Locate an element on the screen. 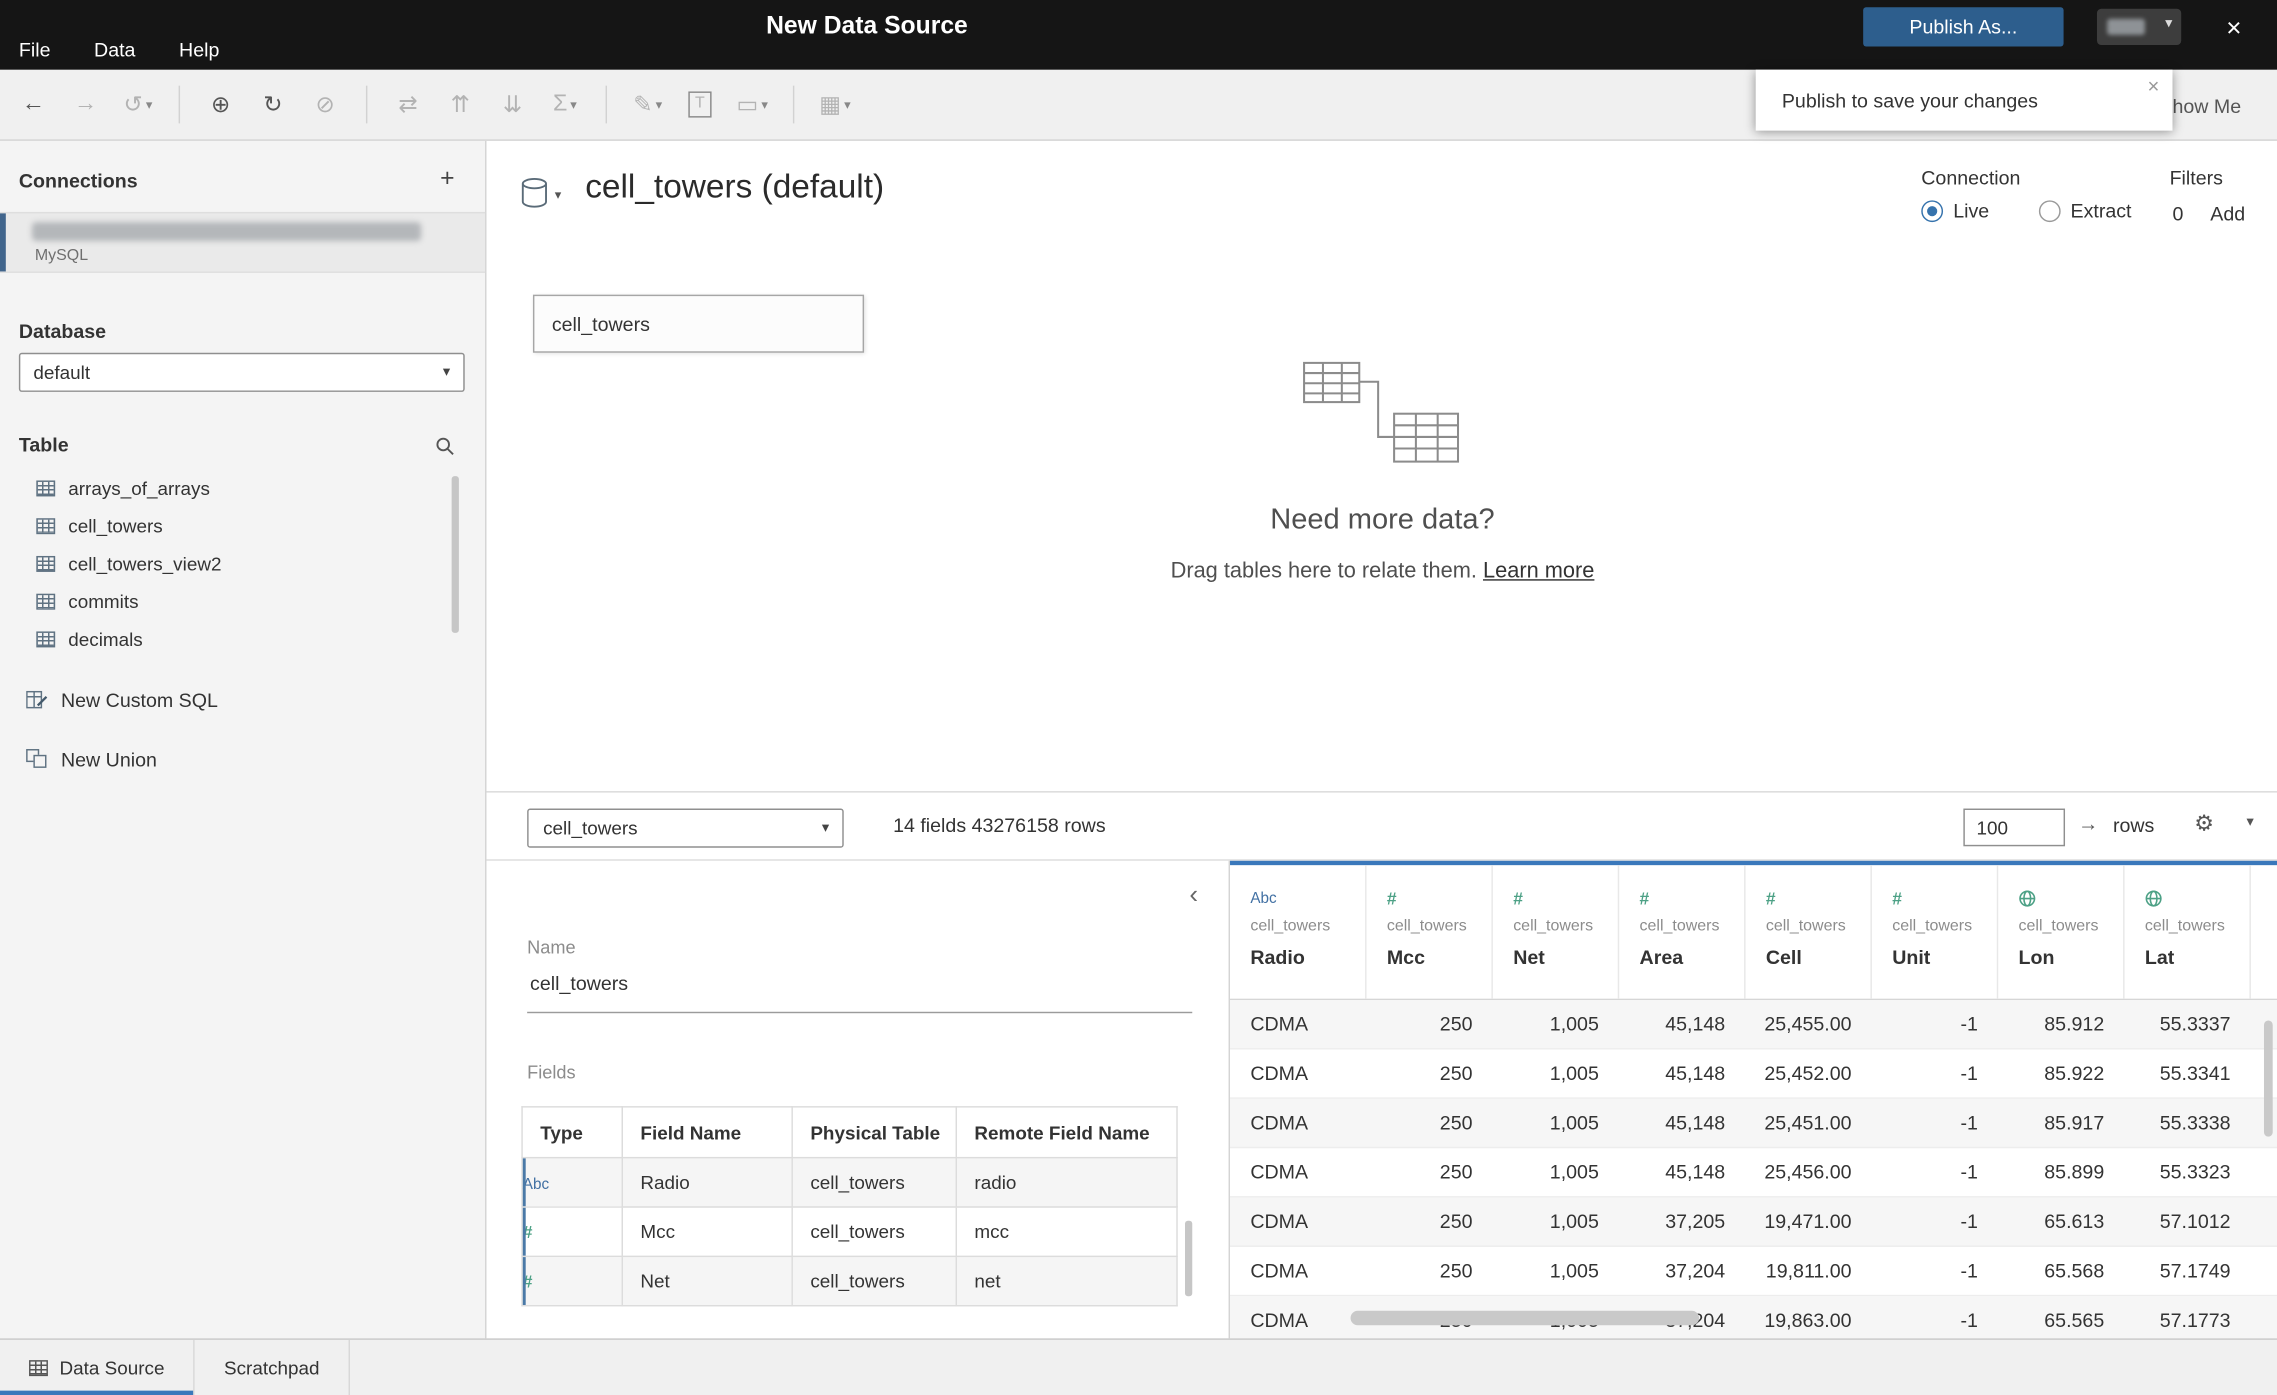 This screenshot has width=2277, height=1395. gear-icon: ⚙ is located at coordinates (2204, 823).